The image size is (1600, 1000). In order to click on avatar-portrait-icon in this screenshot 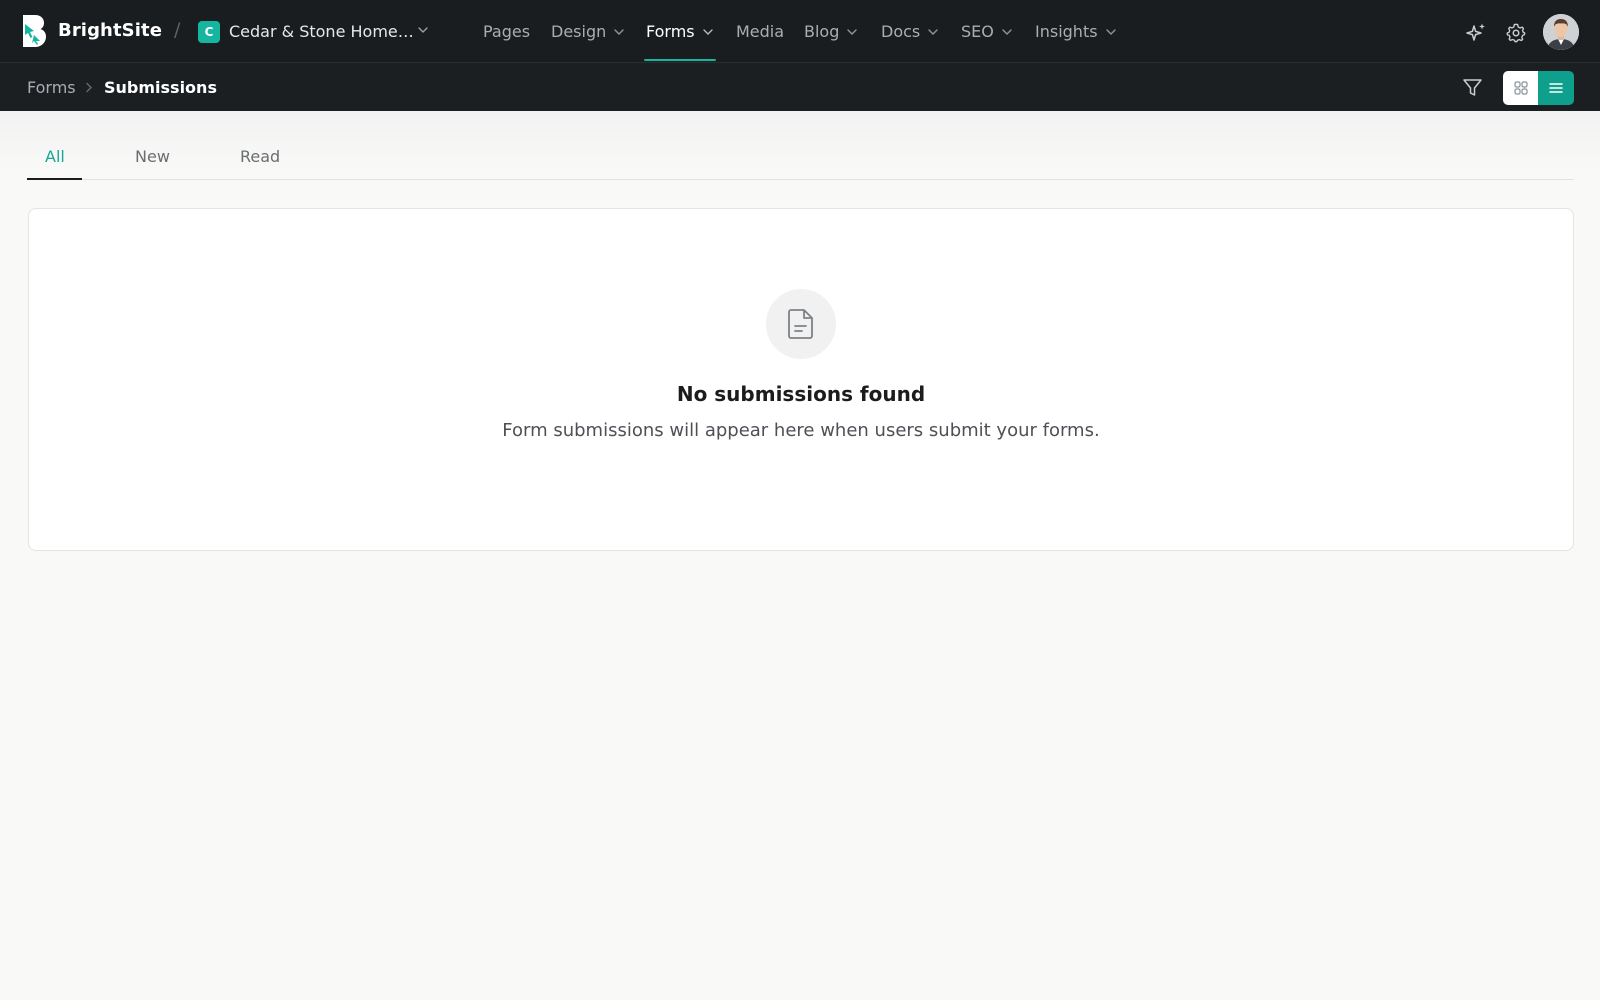, I will do `click(1561, 32)`.